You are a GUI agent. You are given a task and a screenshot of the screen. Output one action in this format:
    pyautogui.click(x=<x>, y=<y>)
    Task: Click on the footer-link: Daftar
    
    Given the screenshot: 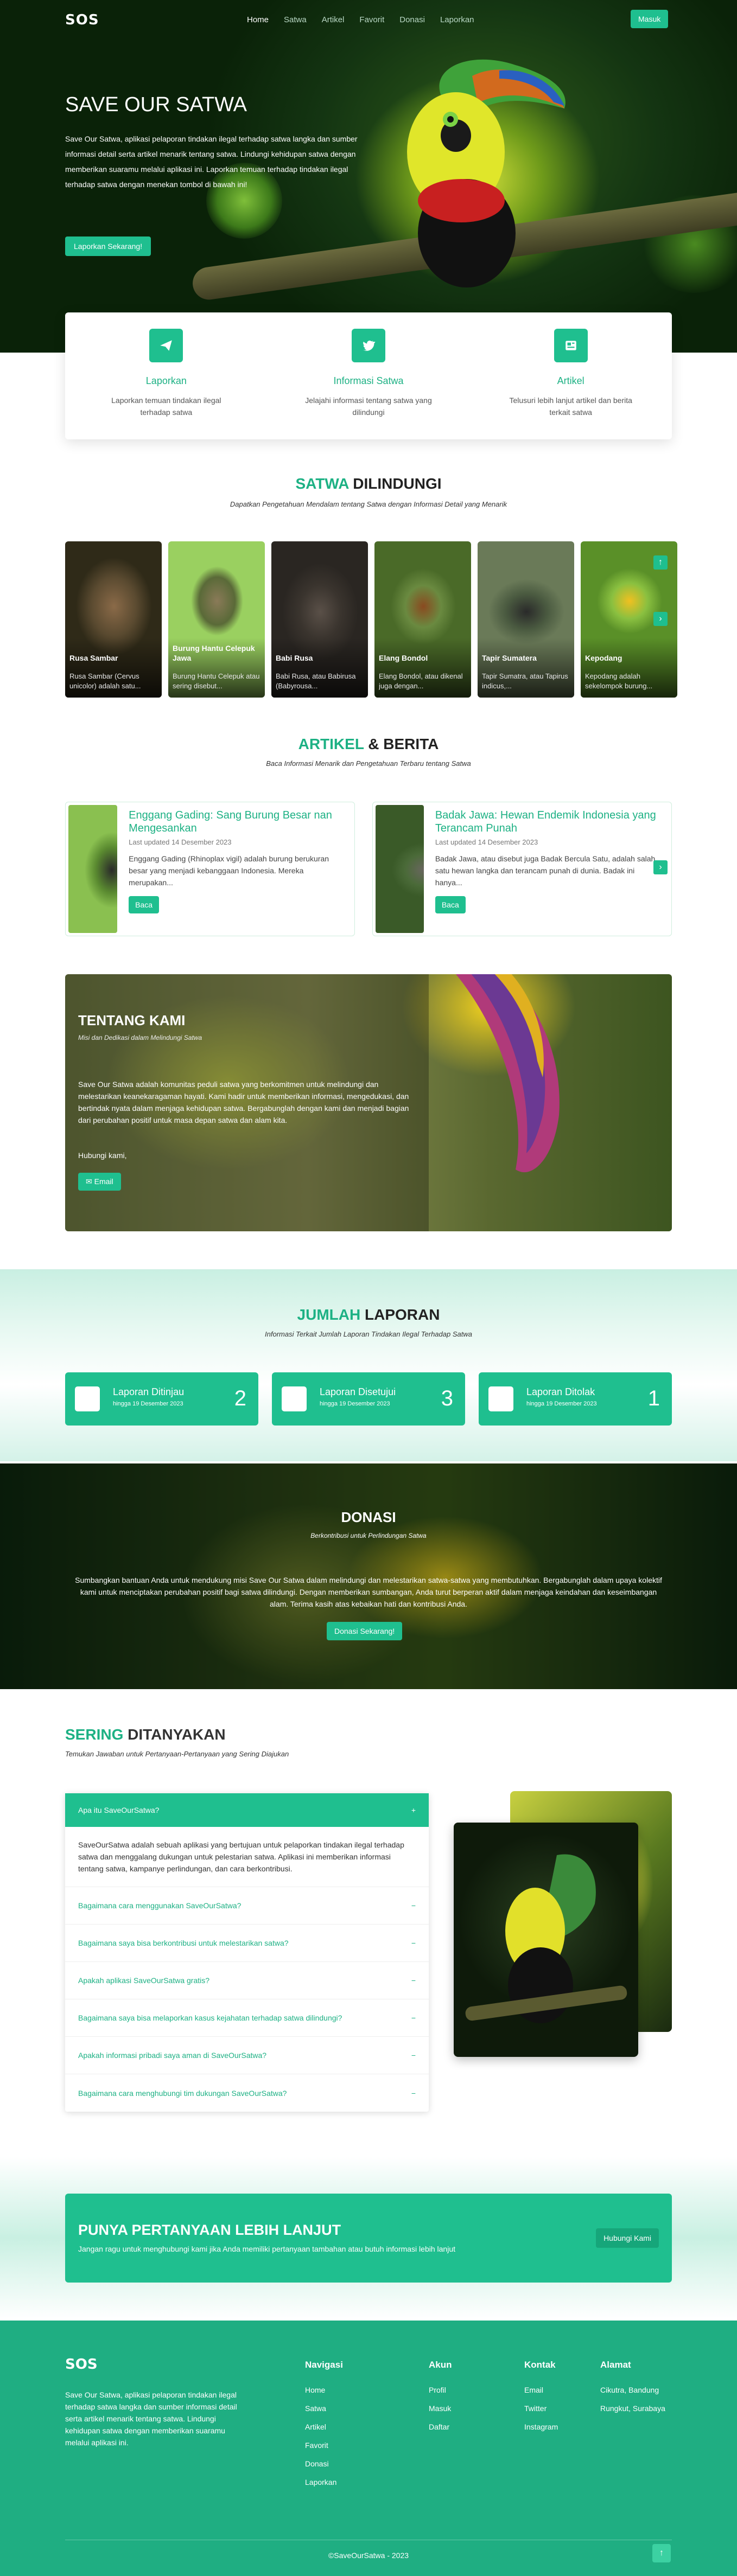 What is the action you would take?
    pyautogui.click(x=440, y=2426)
    